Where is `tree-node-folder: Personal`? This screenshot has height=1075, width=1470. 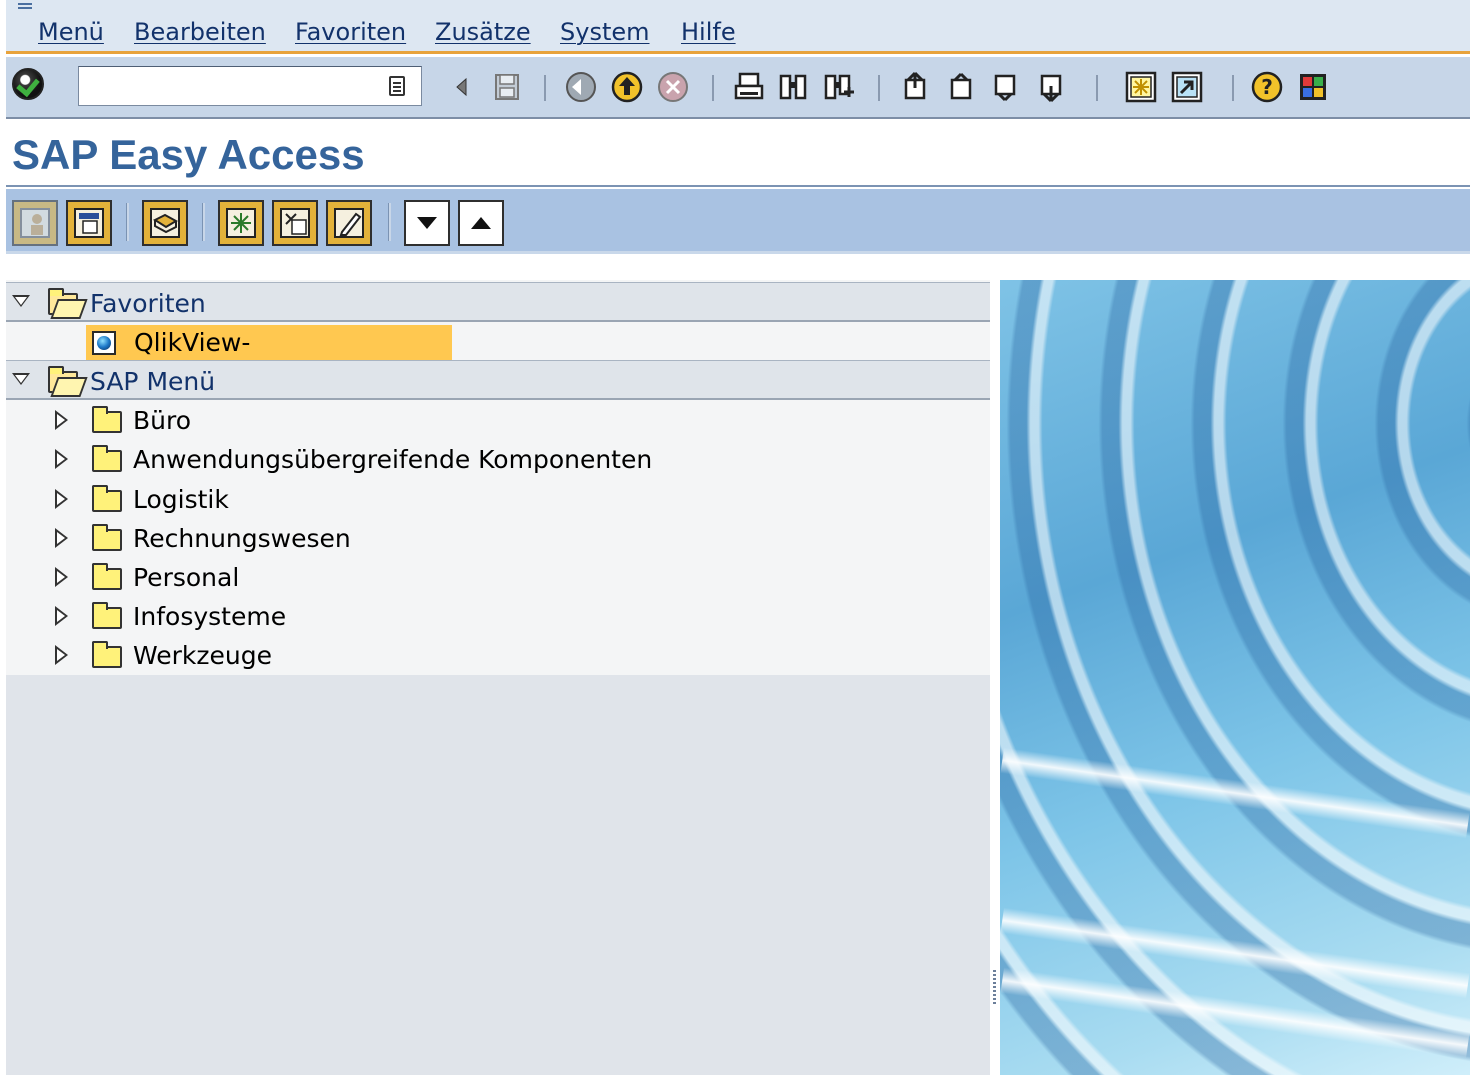
tree-node-folder: Personal is located at coordinates (498, 577).